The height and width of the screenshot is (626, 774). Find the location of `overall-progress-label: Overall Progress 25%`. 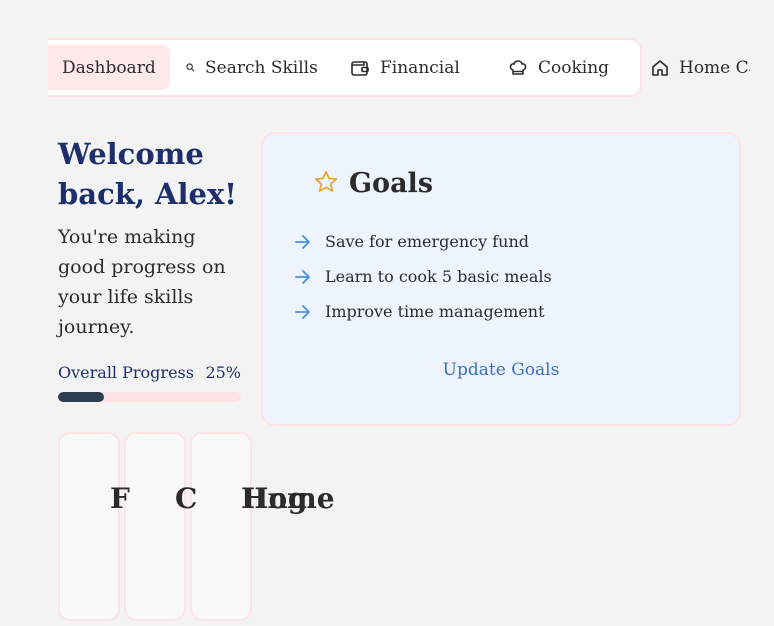

overall-progress-label: Overall Progress 25% is located at coordinates (149, 372).